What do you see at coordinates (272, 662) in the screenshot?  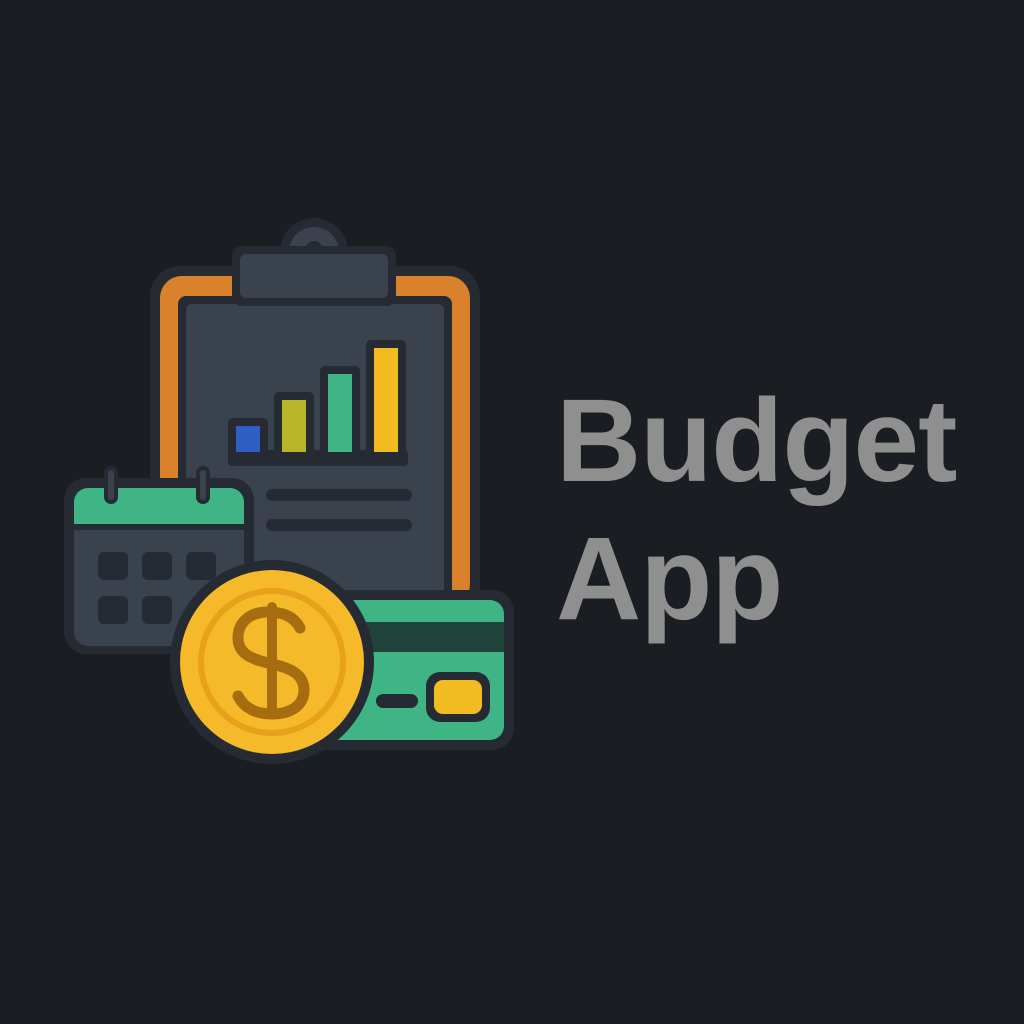 I see `dollar-coin-icon` at bounding box center [272, 662].